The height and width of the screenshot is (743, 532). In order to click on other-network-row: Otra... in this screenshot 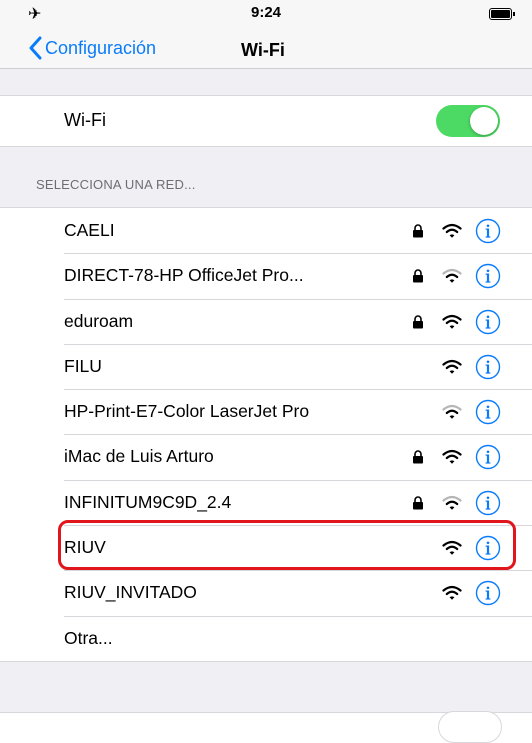, I will do `click(266, 638)`.